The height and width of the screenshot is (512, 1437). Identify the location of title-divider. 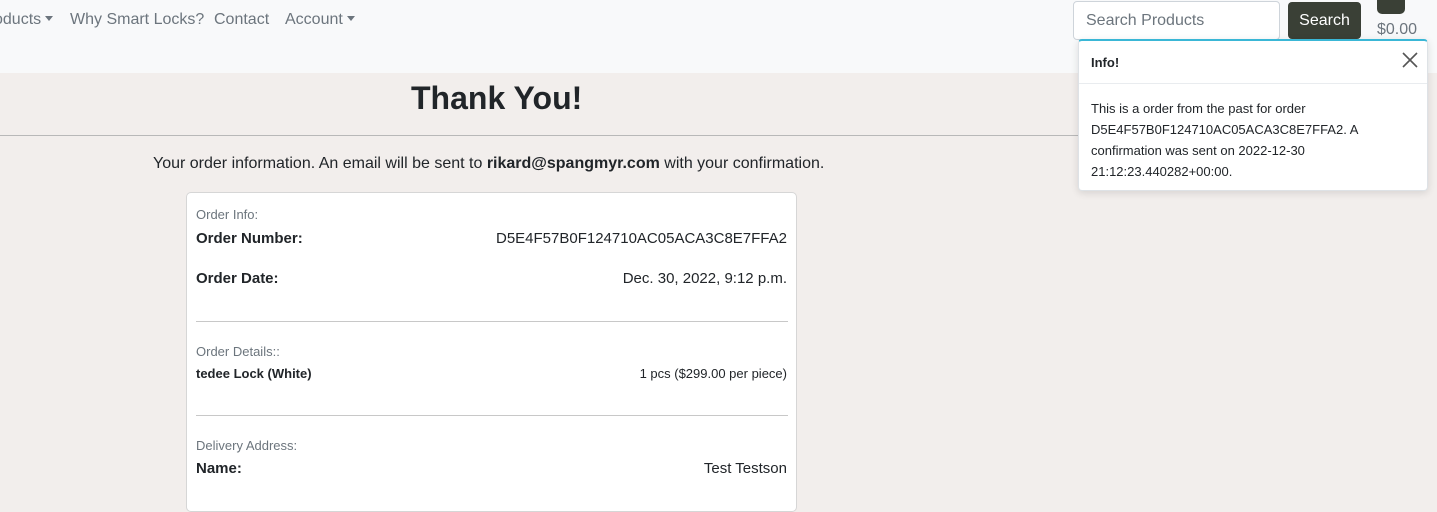
(545, 135).